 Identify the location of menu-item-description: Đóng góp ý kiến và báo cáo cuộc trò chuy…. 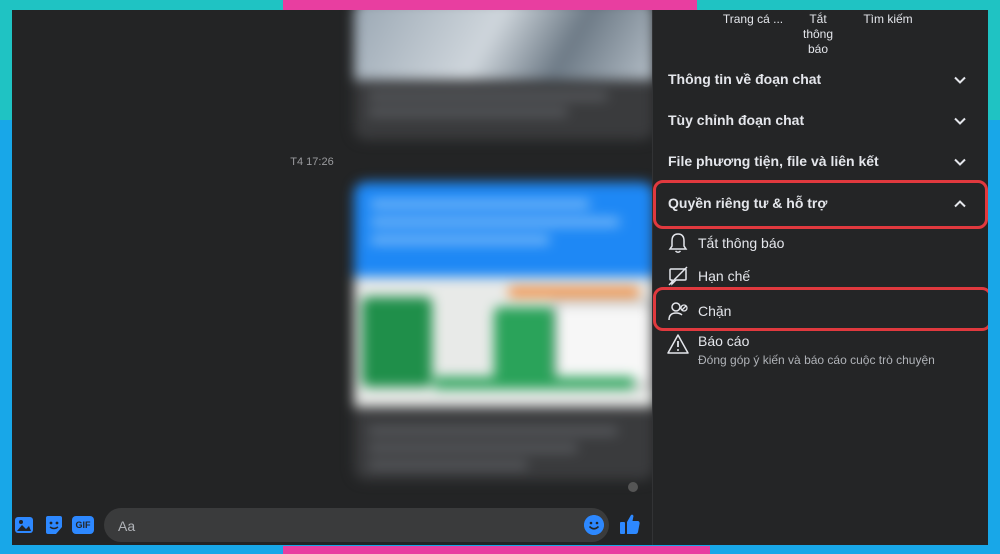
(816, 360).